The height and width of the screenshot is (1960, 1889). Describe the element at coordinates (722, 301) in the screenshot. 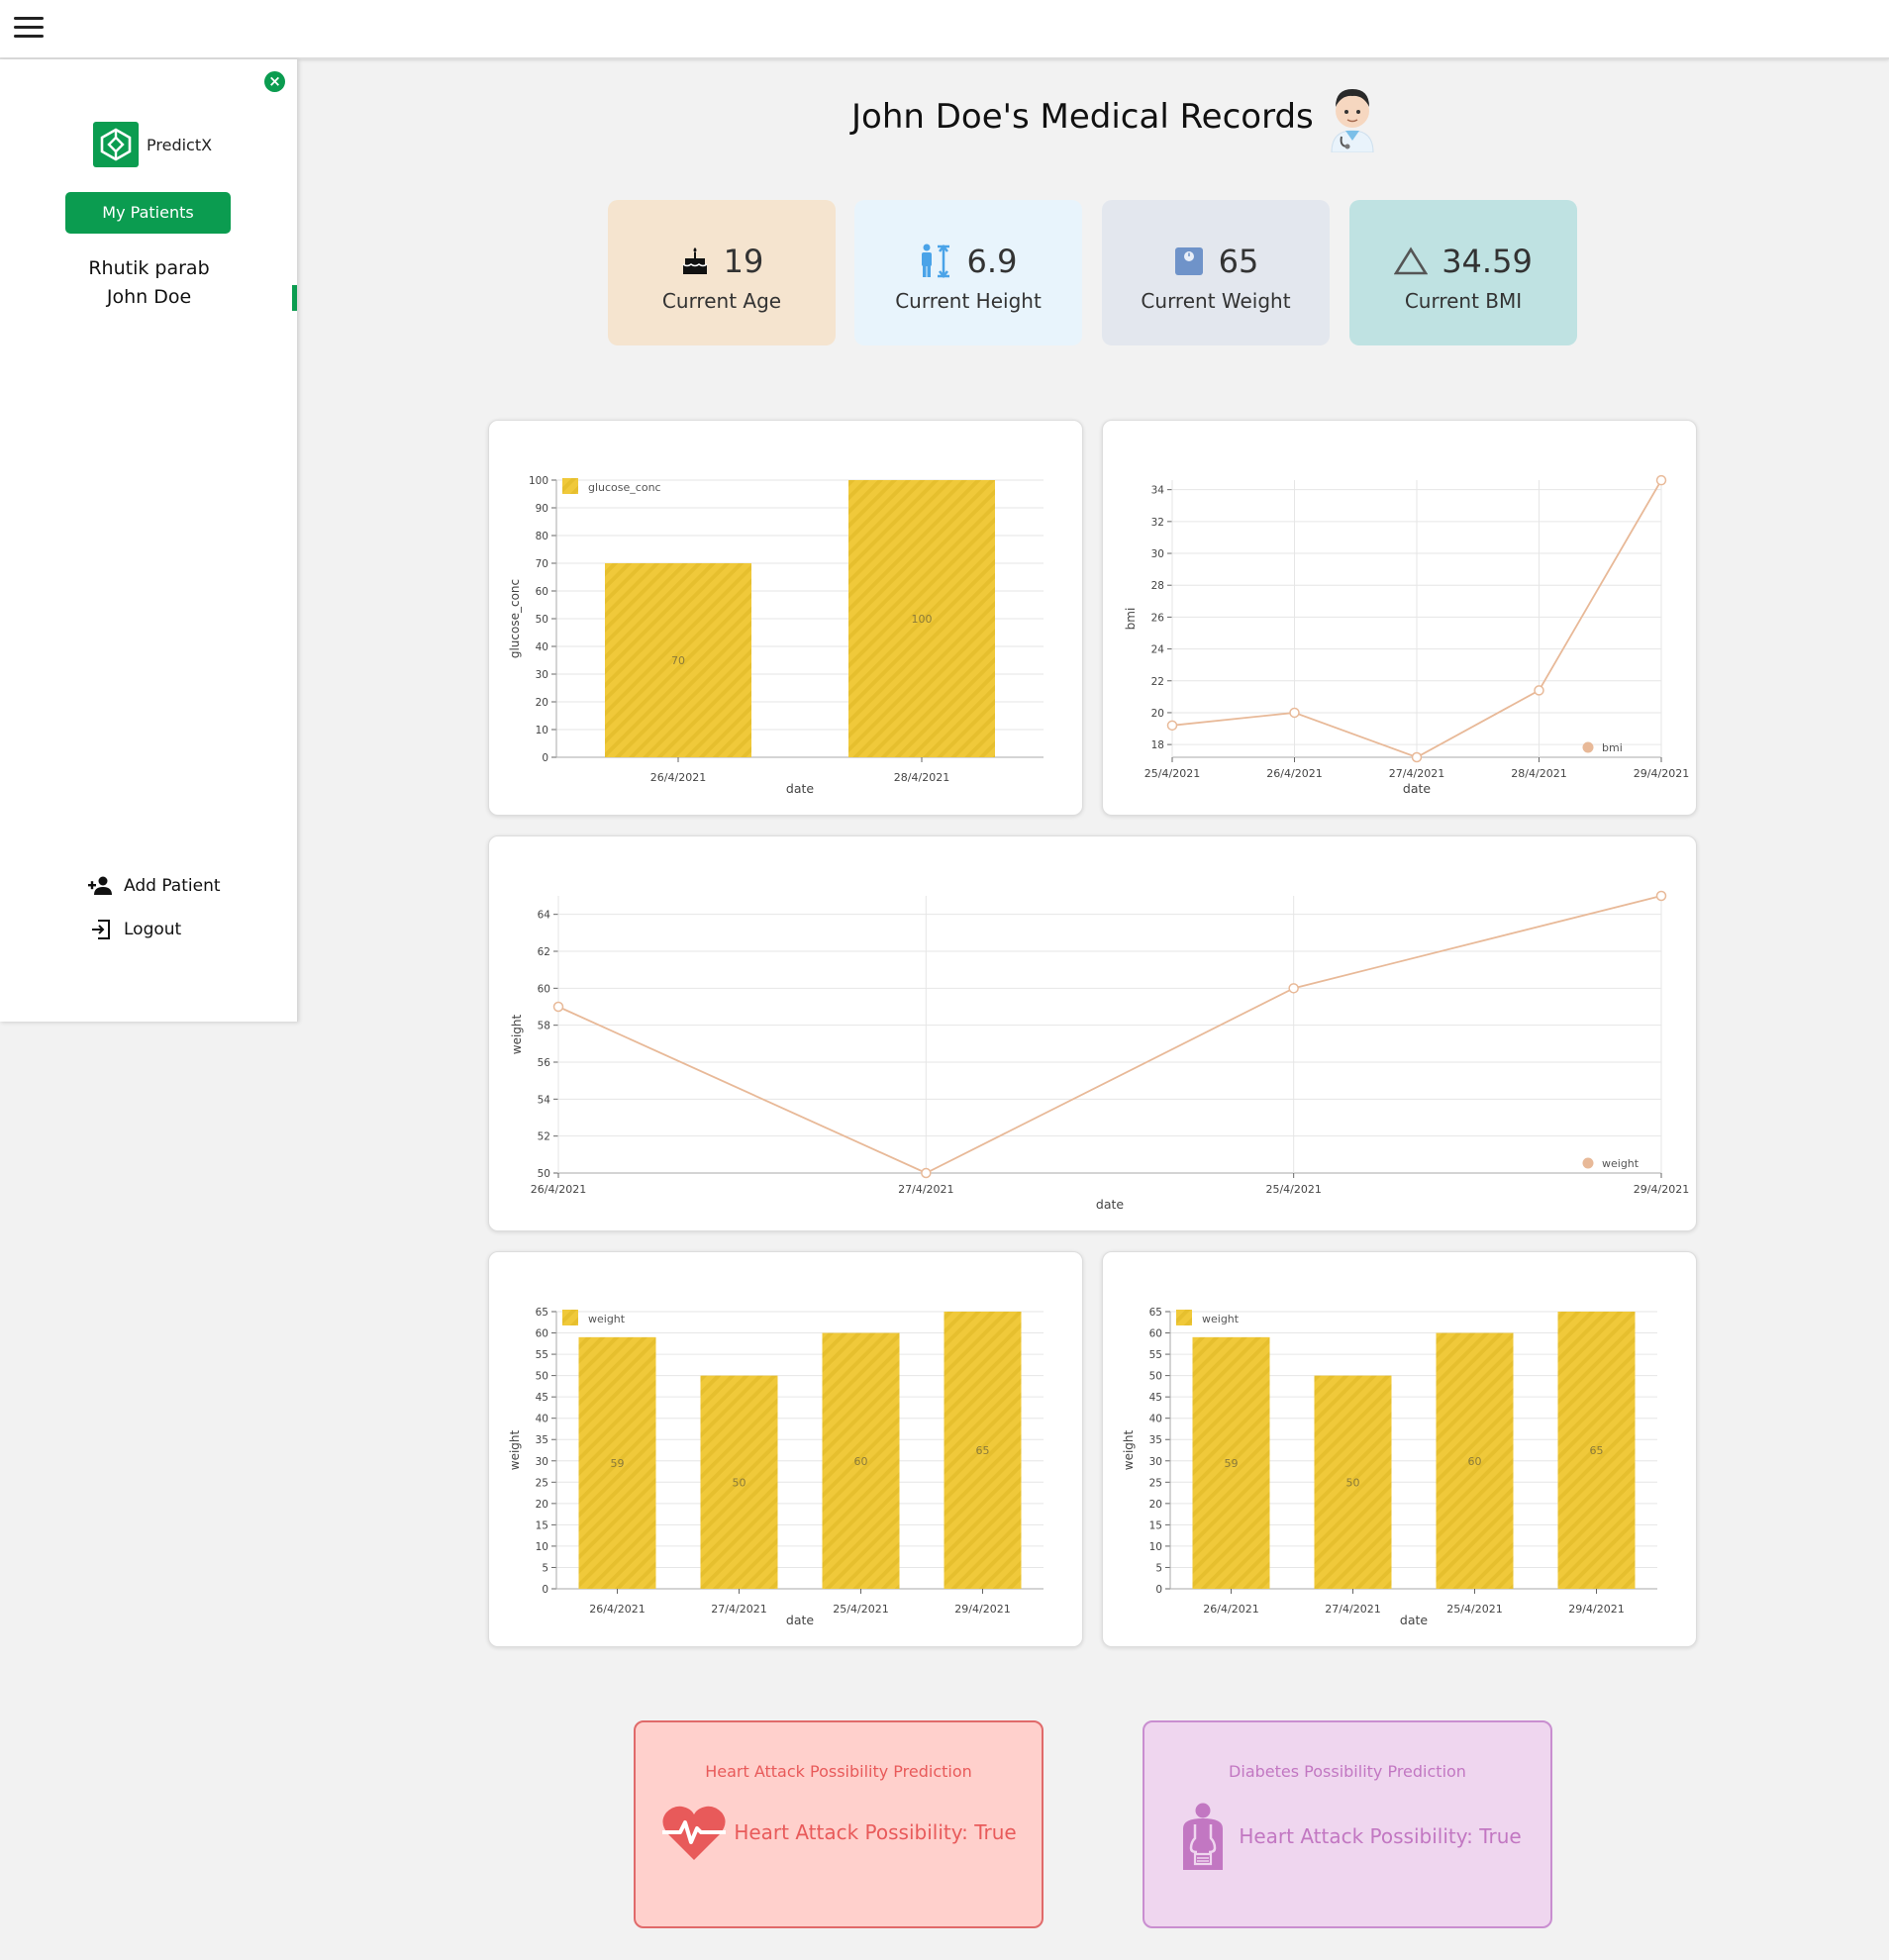

I see `age-label: Current Age` at that location.